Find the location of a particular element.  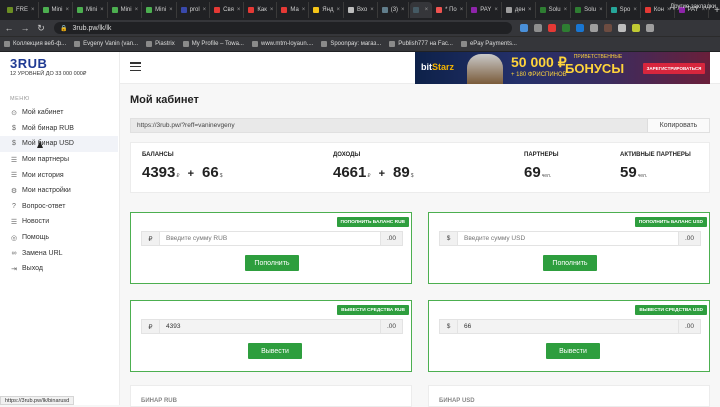

back-icon: ← is located at coordinates (9, 28).